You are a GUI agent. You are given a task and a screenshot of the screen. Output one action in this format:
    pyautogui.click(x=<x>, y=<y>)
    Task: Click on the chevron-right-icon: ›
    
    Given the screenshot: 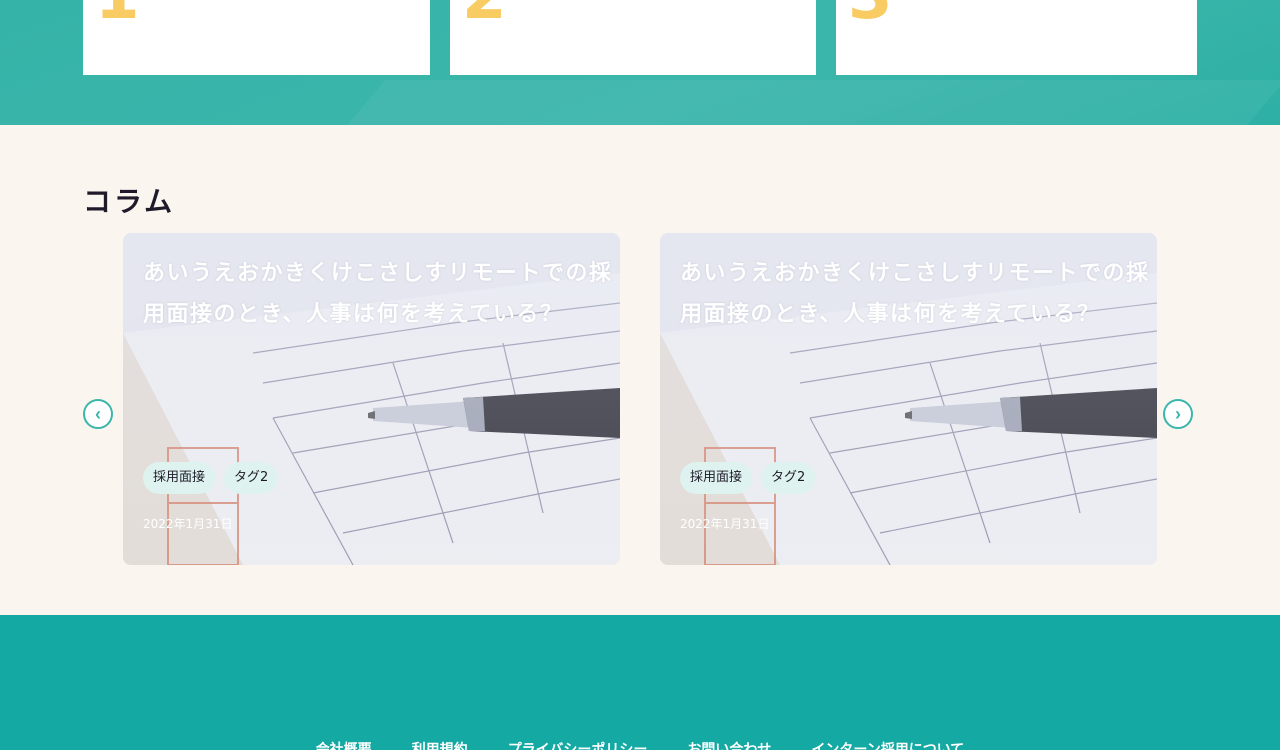 What is the action you would take?
    pyautogui.click(x=1178, y=414)
    